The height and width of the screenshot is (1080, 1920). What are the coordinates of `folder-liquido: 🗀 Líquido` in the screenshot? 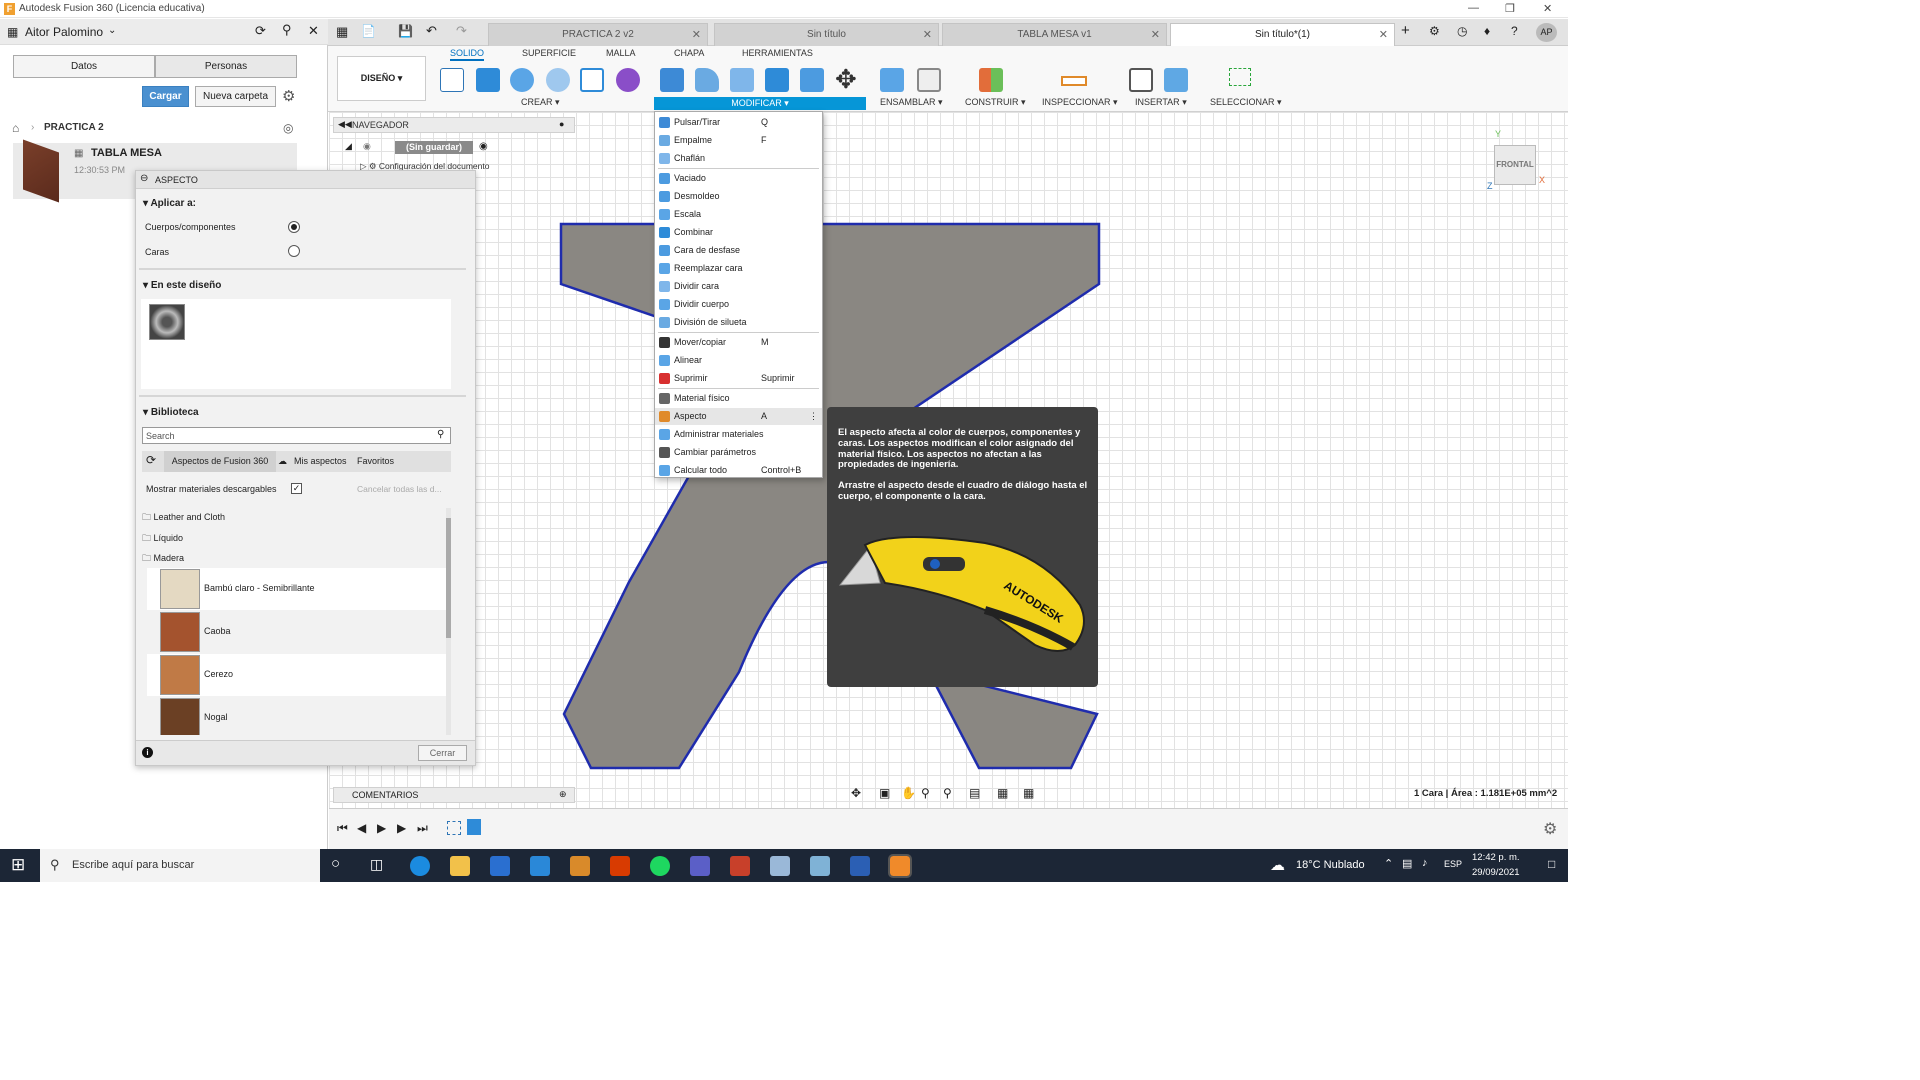 It's located at (294, 538).